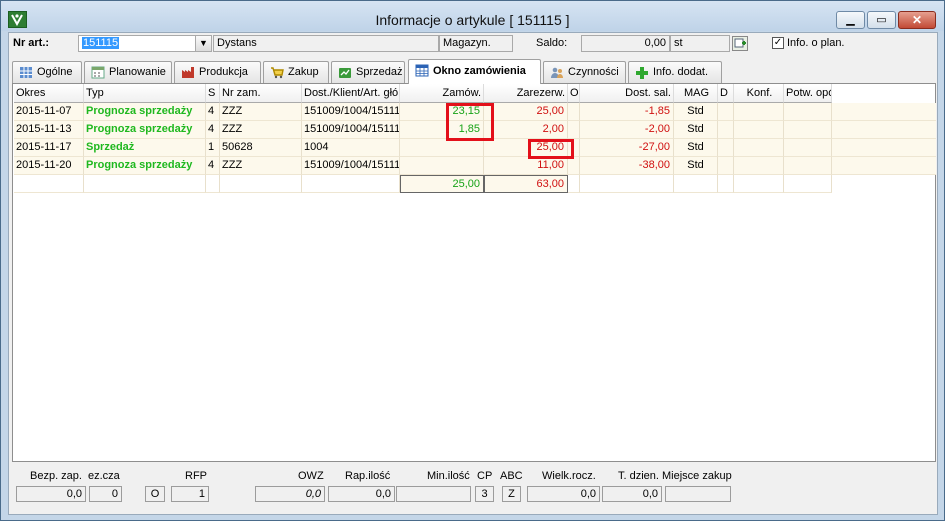 This screenshot has height=523, width=947. Describe the element at coordinates (423, 184) in the screenshot. I see `totals-row: 25,00 63,00` at that location.